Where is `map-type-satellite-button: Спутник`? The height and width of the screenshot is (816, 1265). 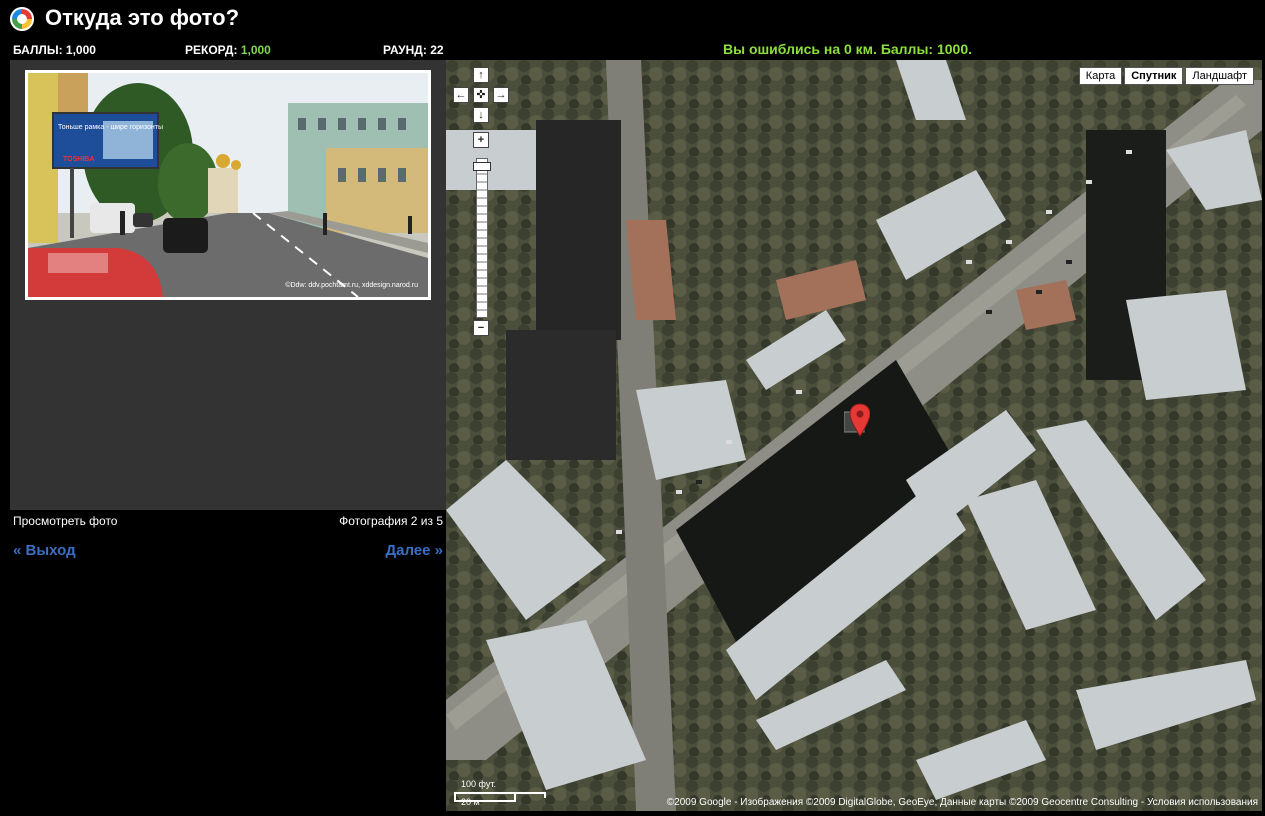
map-type-satellite-button: Спутник is located at coordinates (1154, 76).